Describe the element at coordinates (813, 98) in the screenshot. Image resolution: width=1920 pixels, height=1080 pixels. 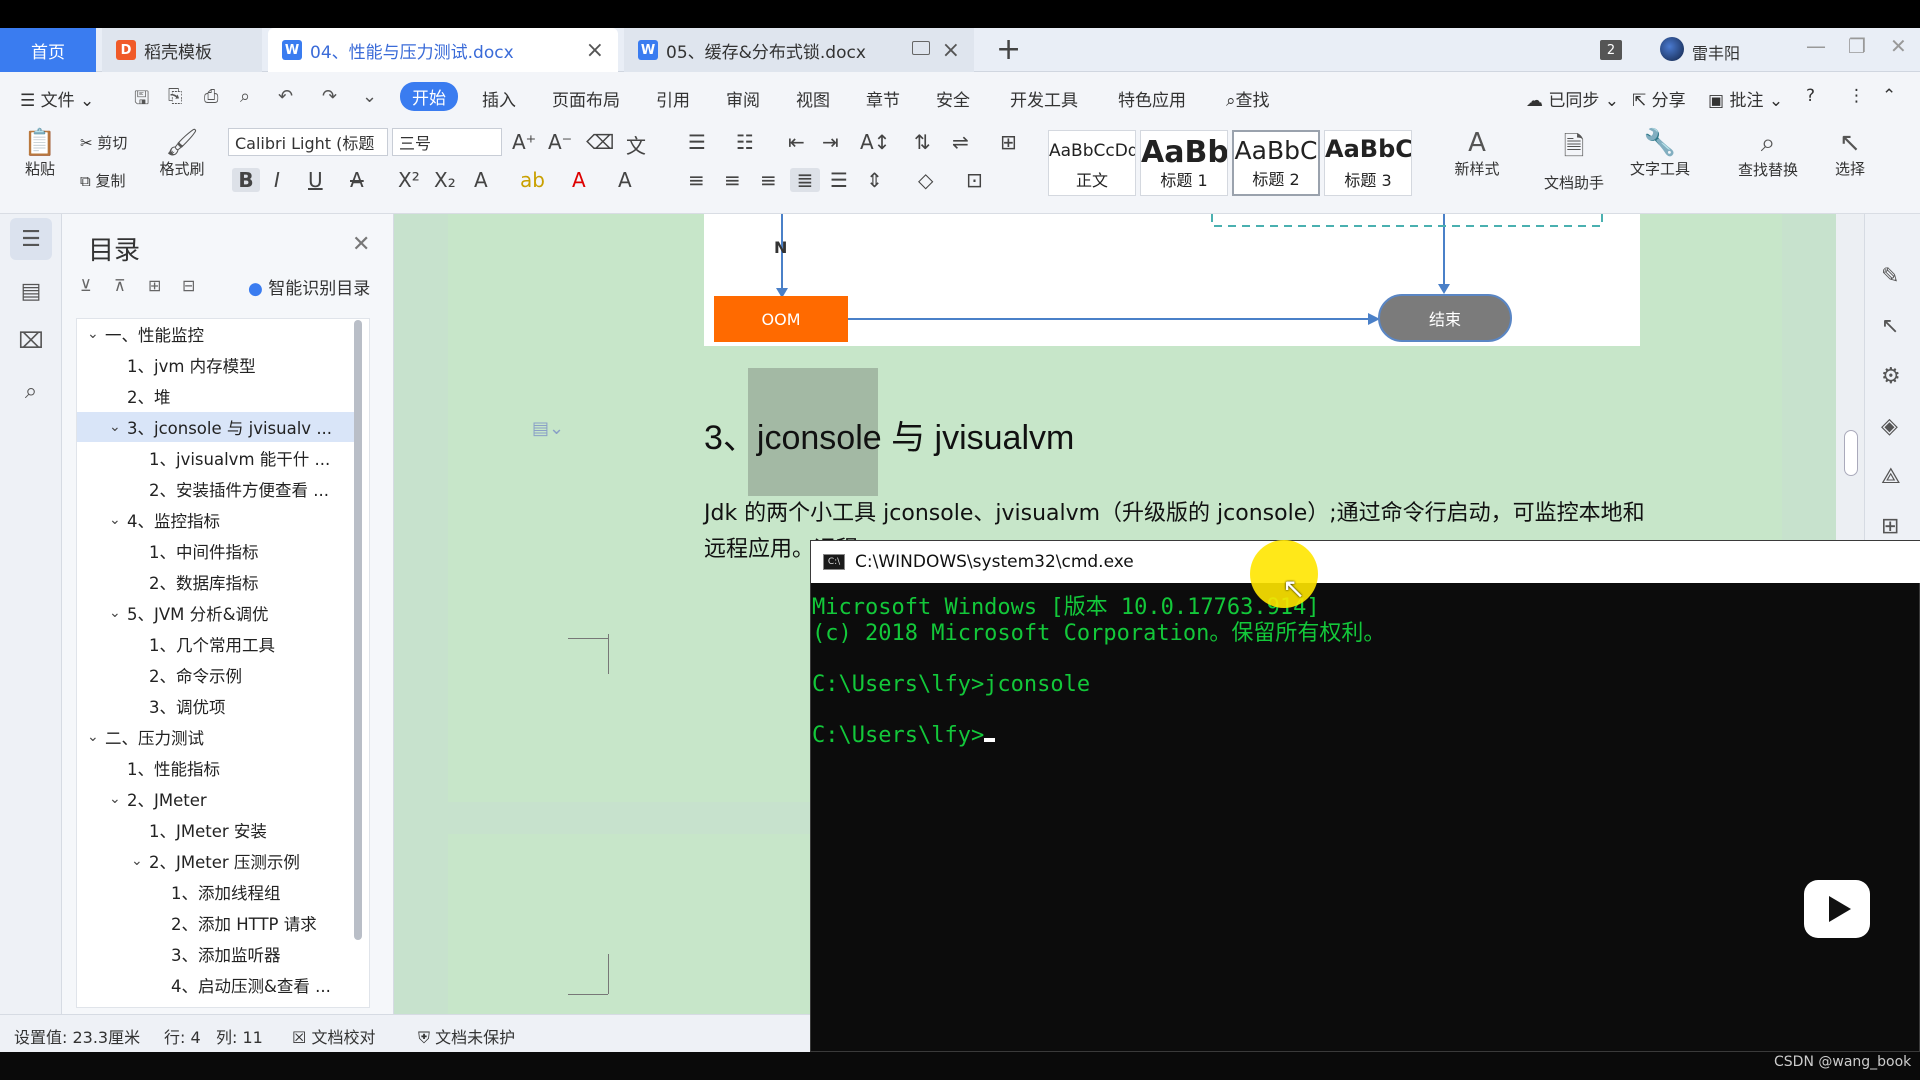
I see `menu-view: 视图` at that location.